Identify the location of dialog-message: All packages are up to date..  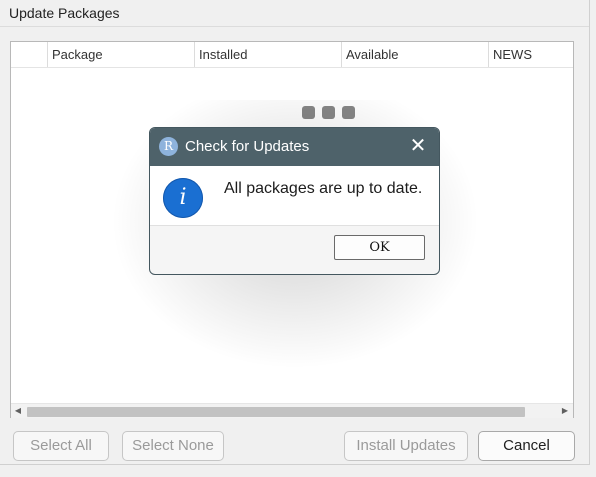
(323, 188).